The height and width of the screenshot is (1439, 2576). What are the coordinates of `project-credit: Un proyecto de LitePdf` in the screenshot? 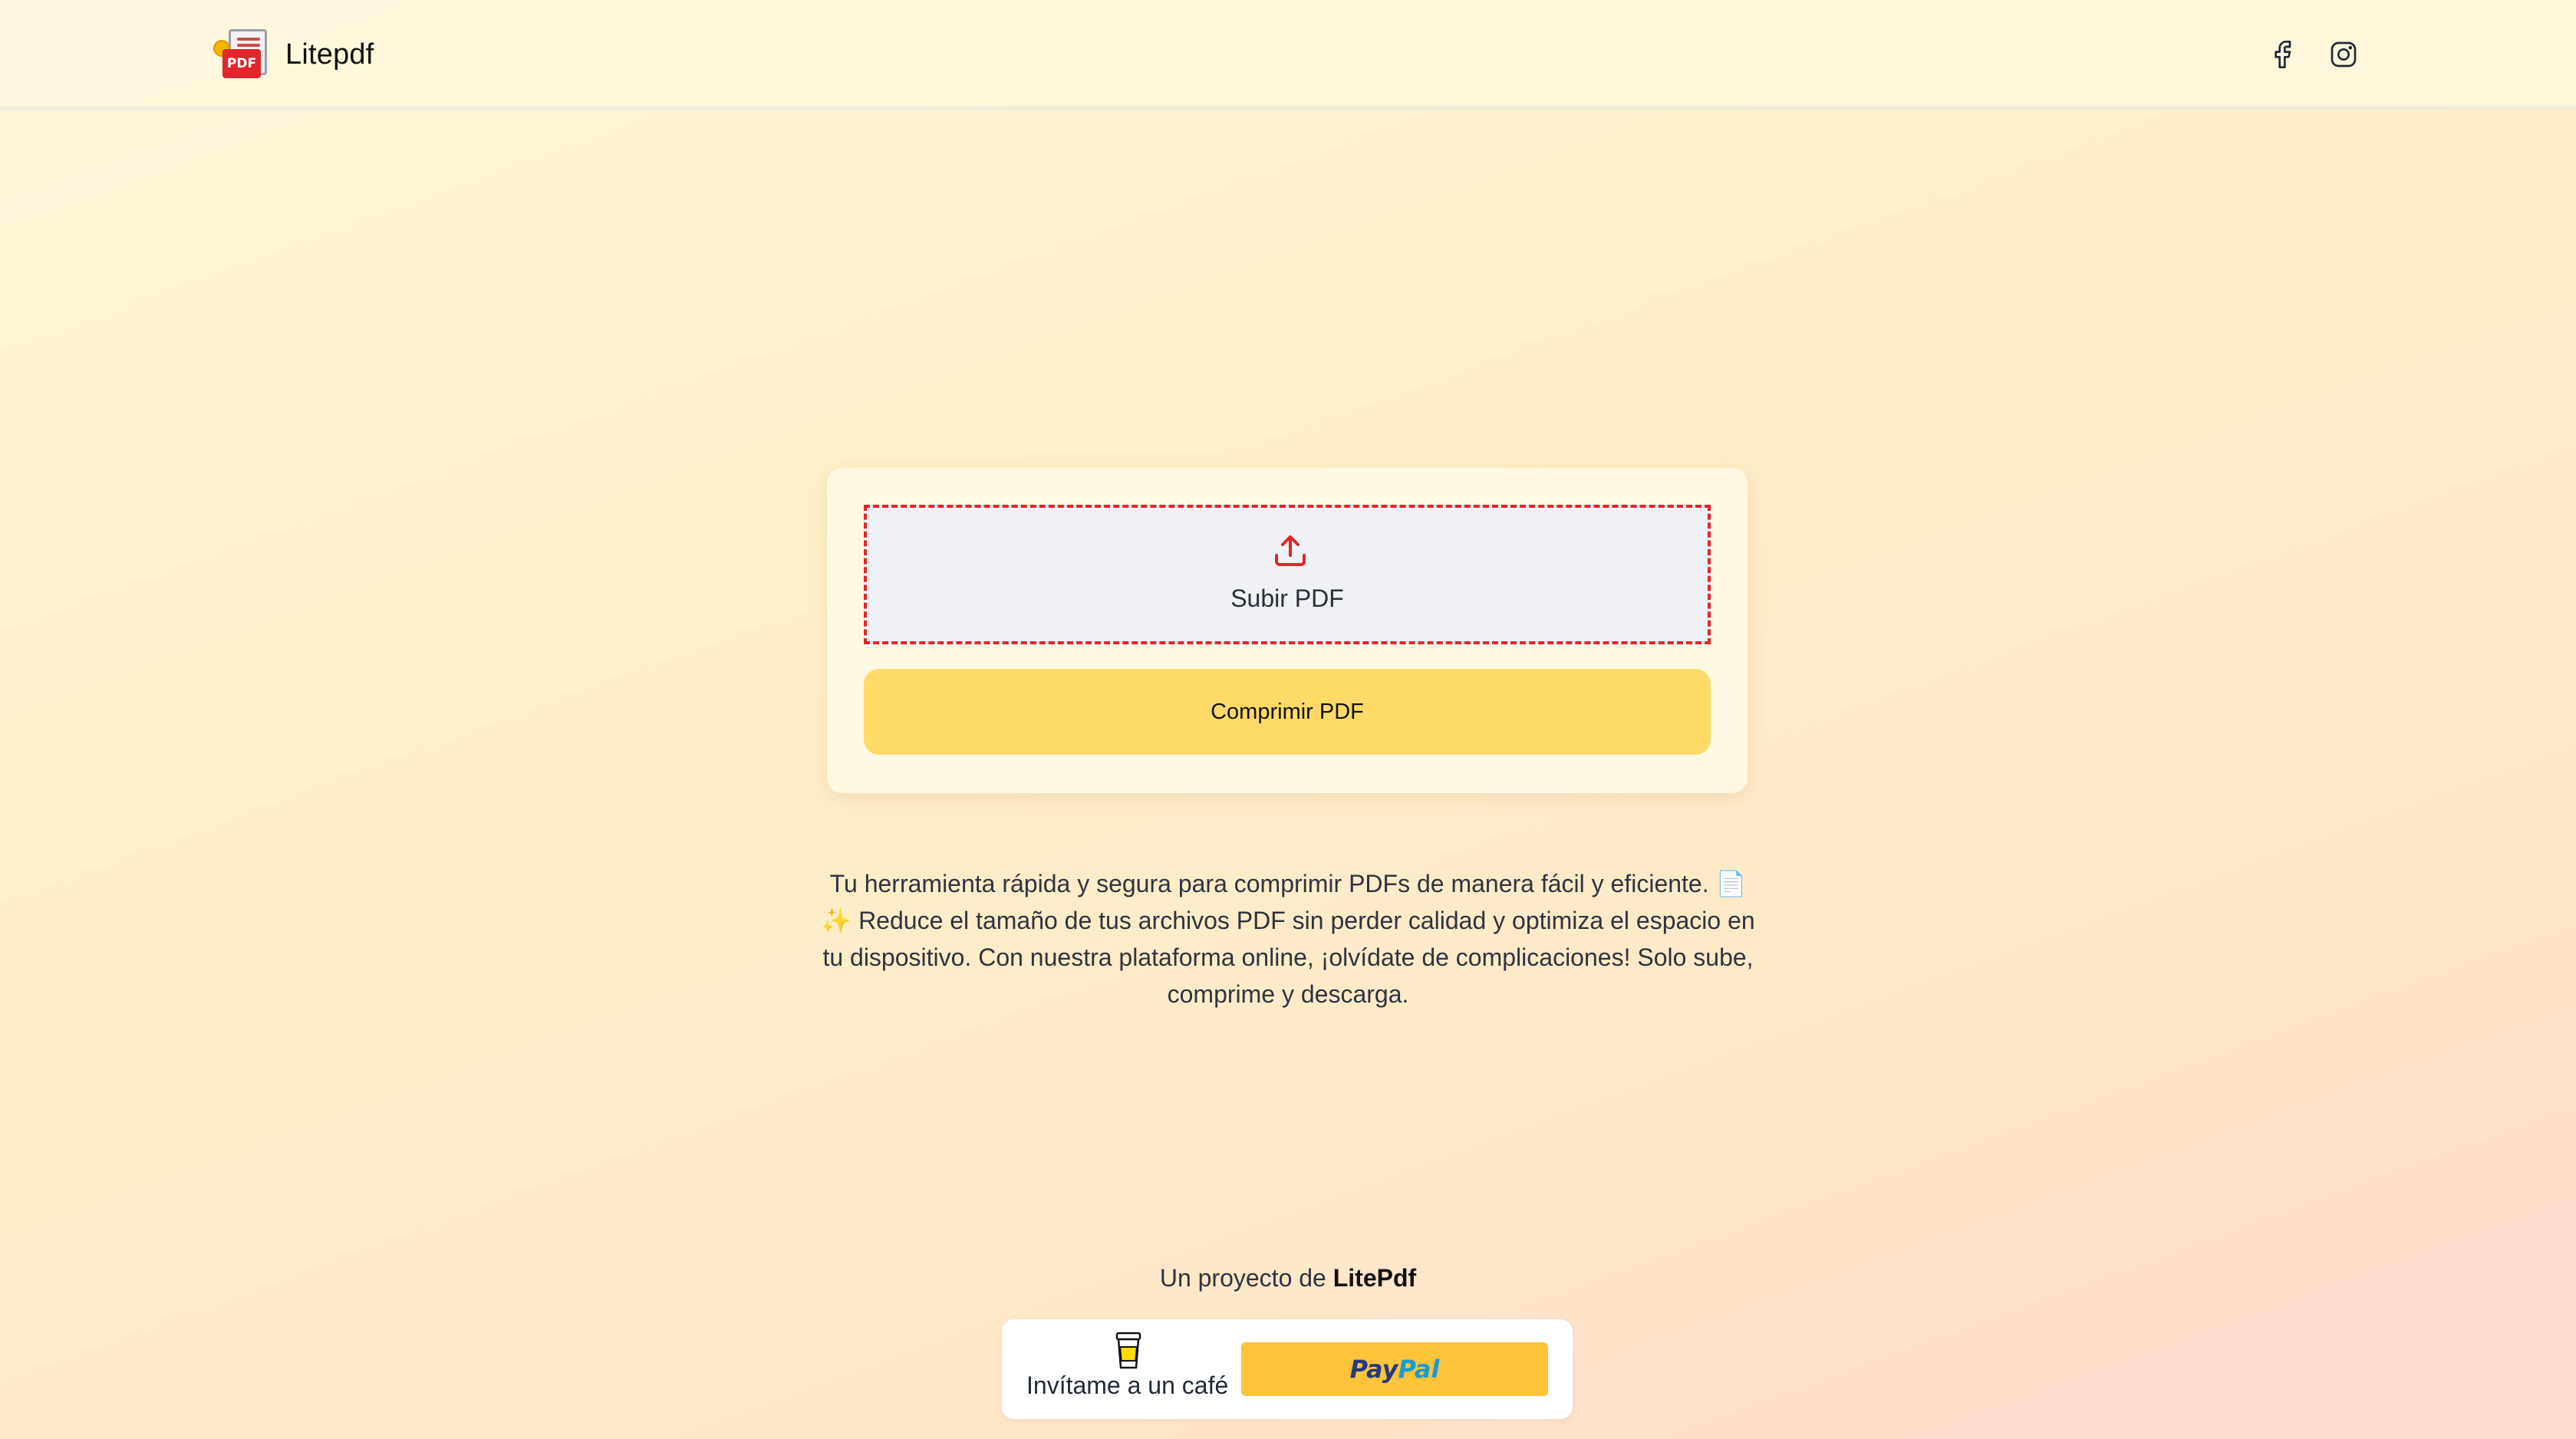 It's located at (1288, 1278).